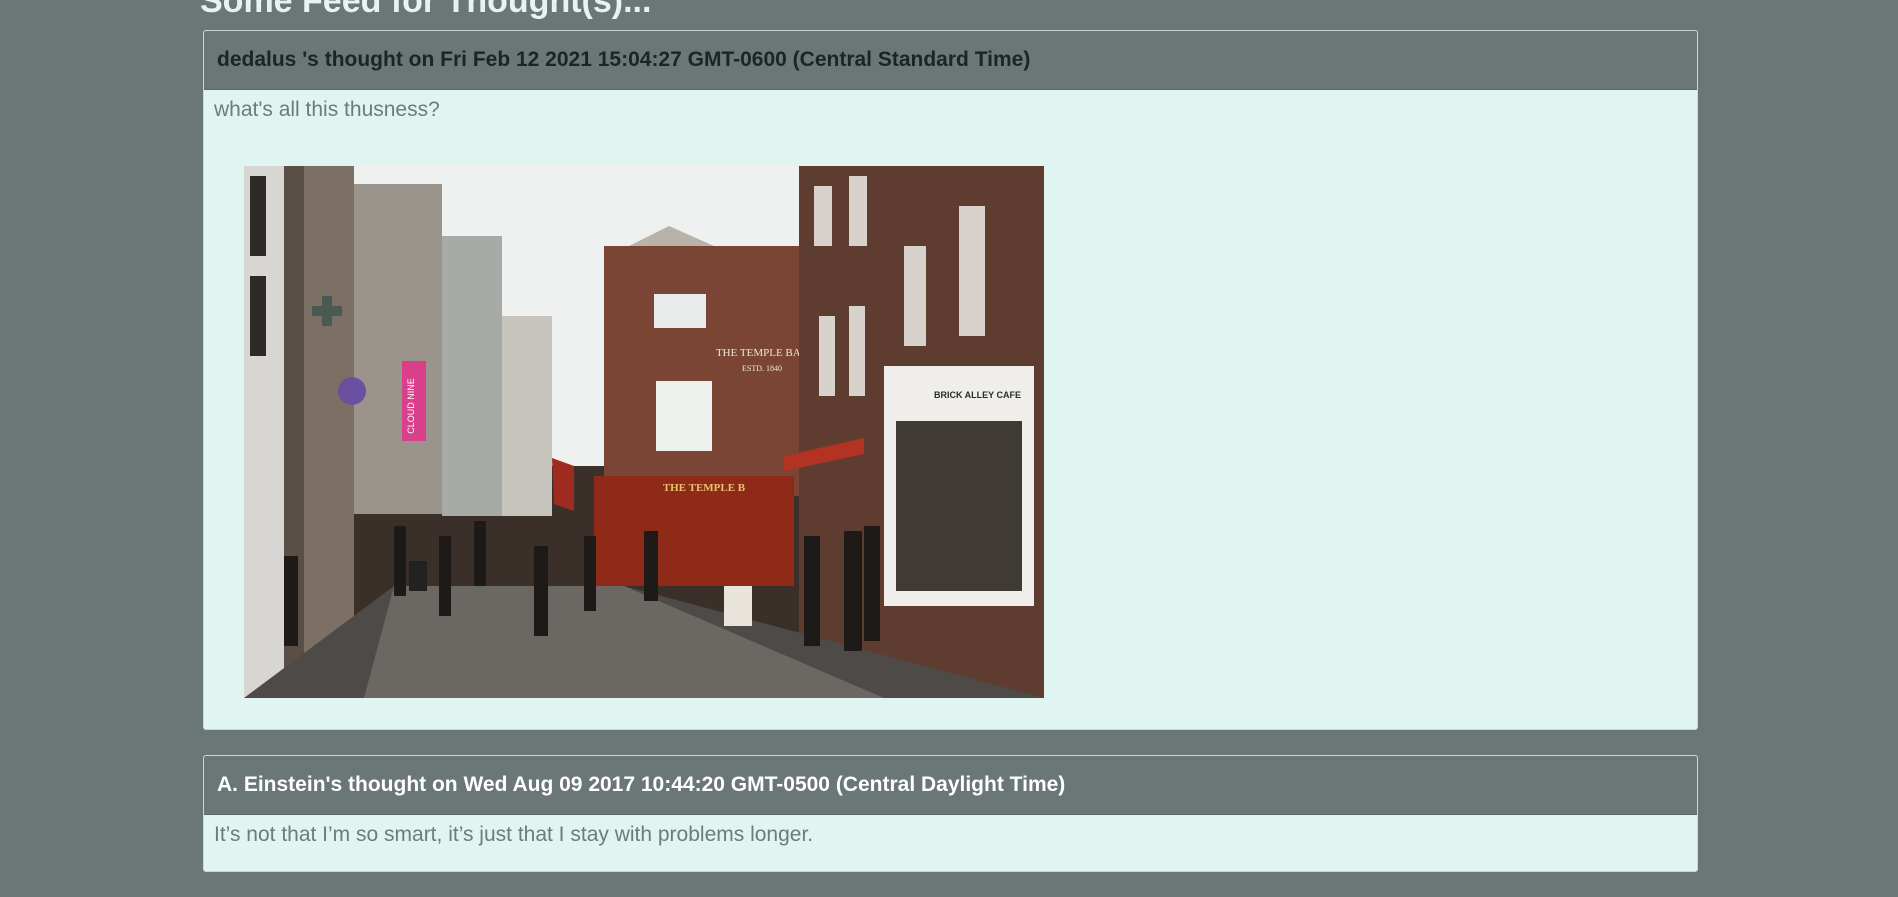 This screenshot has width=1898, height=897. What do you see at coordinates (762, 353) in the screenshot?
I see `temple-bar-sign: THE TEMPLE BAR` at bounding box center [762, 353].